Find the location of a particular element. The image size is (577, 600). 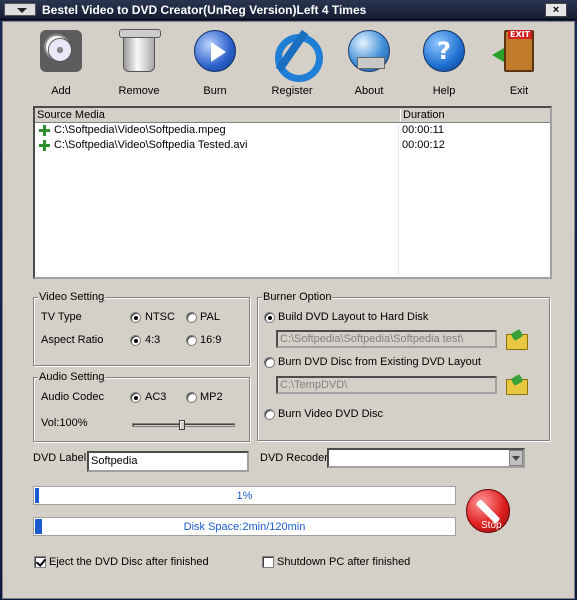

add-label: Add is located at coordinates (61, 91).